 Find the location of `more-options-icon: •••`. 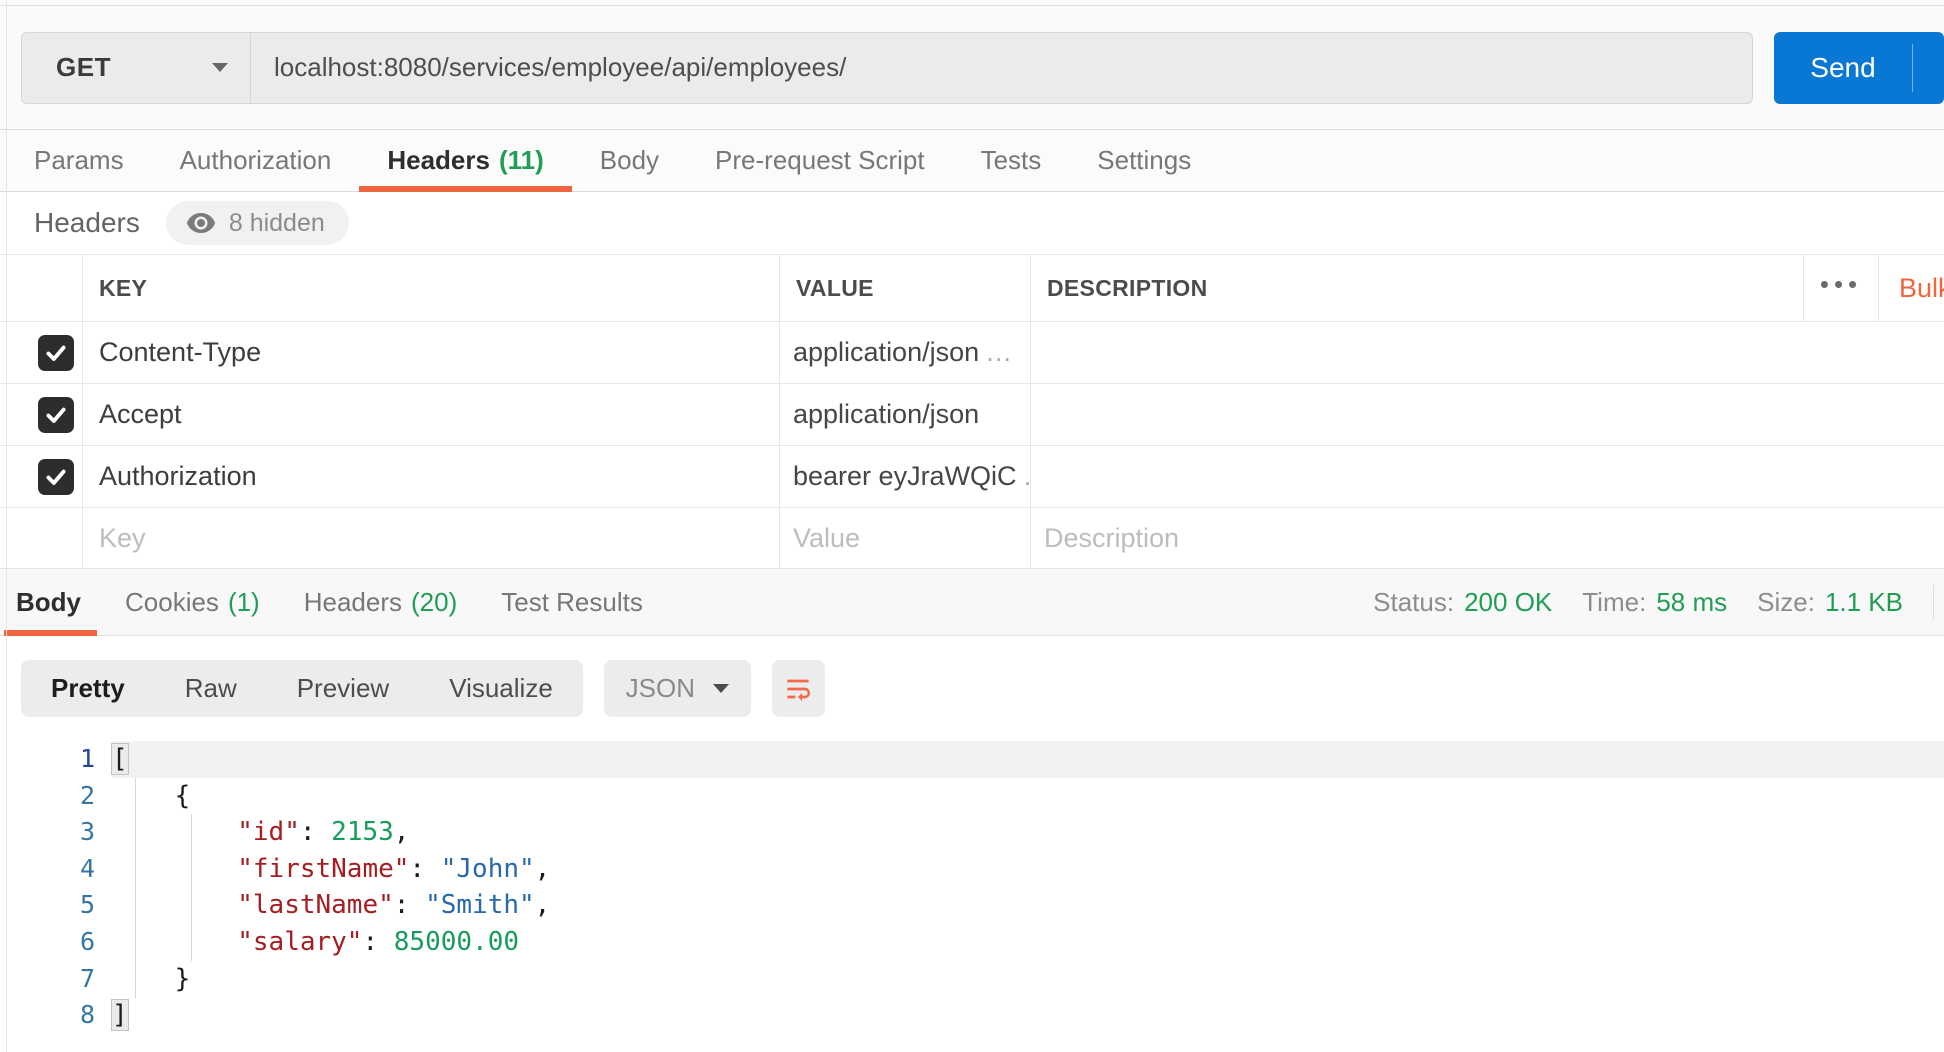

more-options-icon: ••• is located at coordinates (1840, 288).